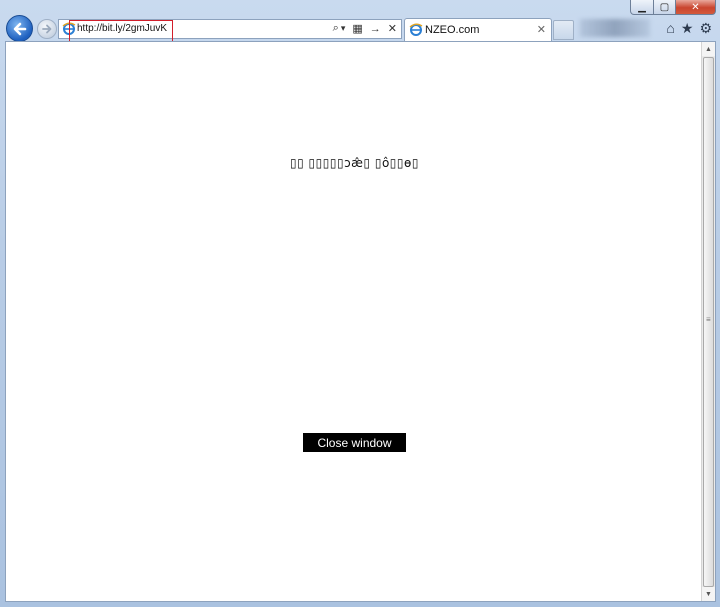 Image resolution: width=720 pixels, height=607 pixels. What do you see at coordinates (705, 28) in the screenshot?
I see `tools-gear-icon: ⚙` at bounding box center [705, 28].